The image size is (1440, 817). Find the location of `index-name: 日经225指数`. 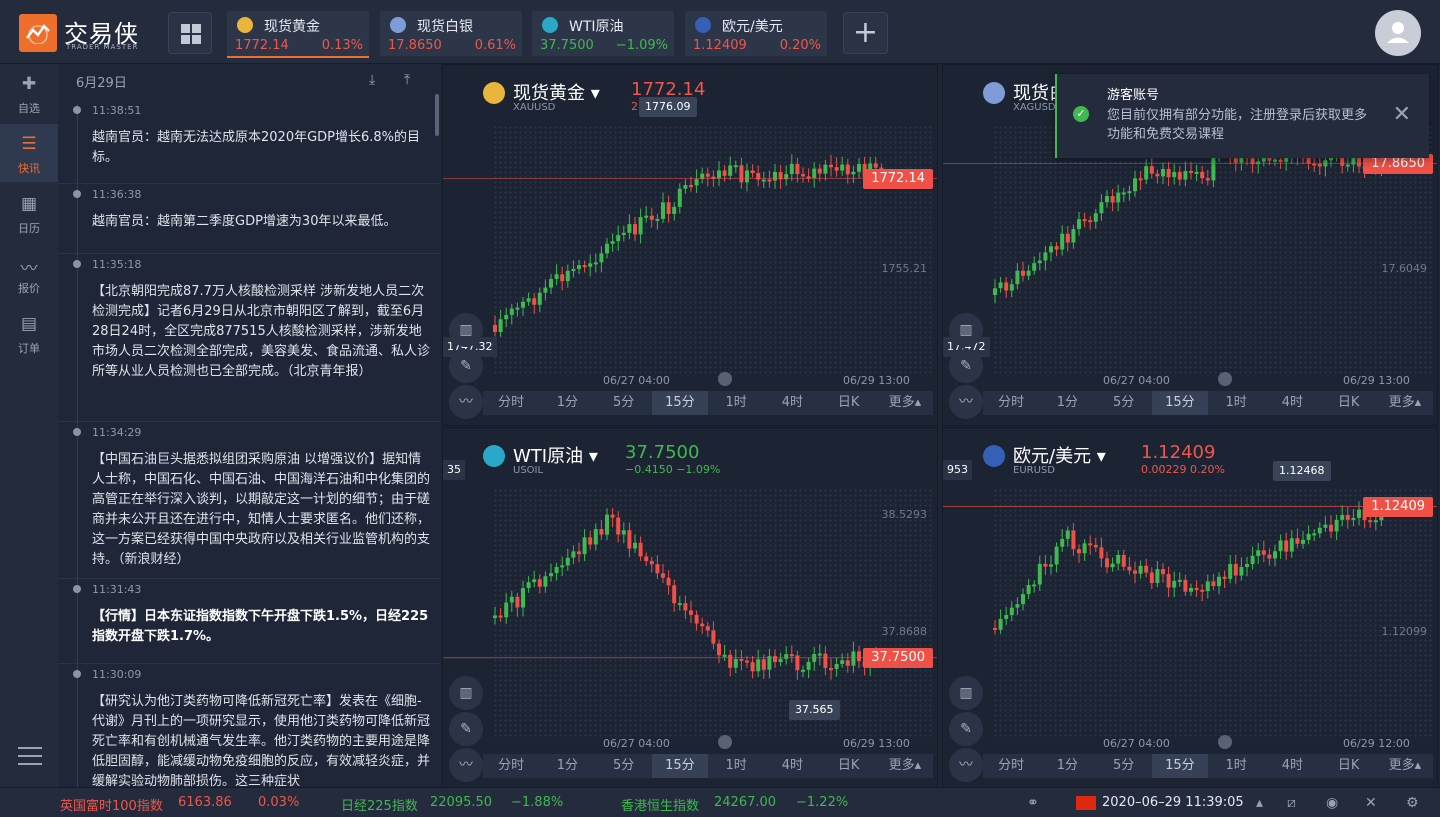

index-name: 日经225指数 is located at coordinates (379, 804).